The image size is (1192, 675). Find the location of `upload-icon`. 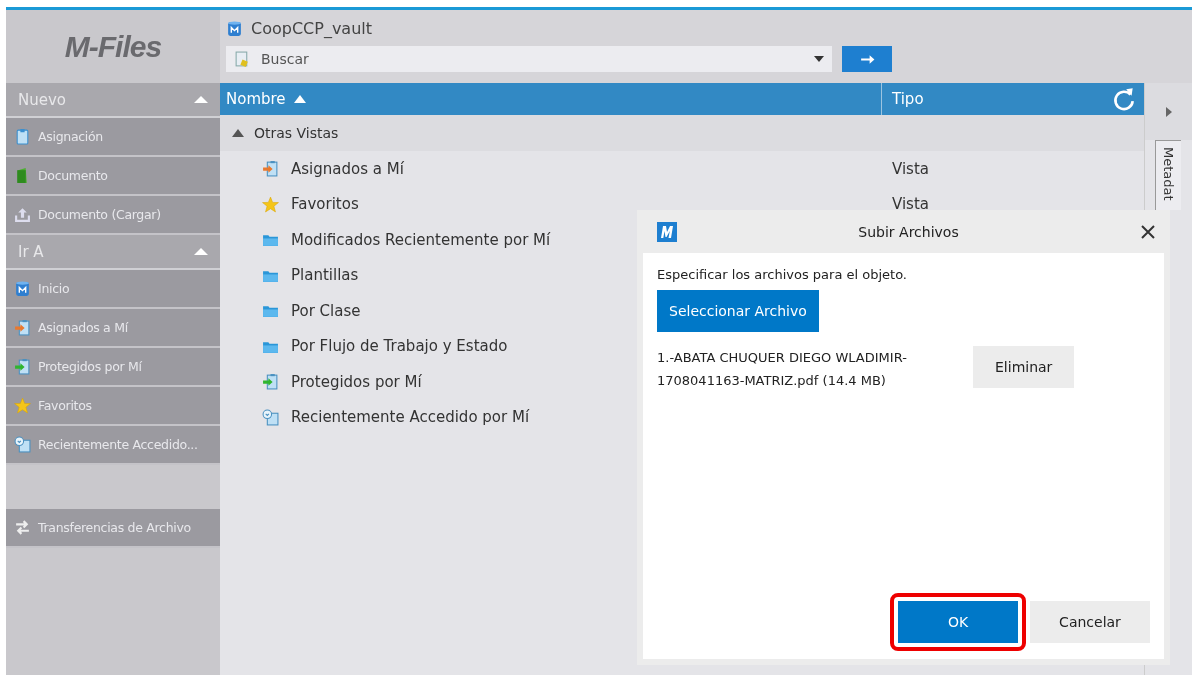

upload-icon is located at coordinates (22, 214).